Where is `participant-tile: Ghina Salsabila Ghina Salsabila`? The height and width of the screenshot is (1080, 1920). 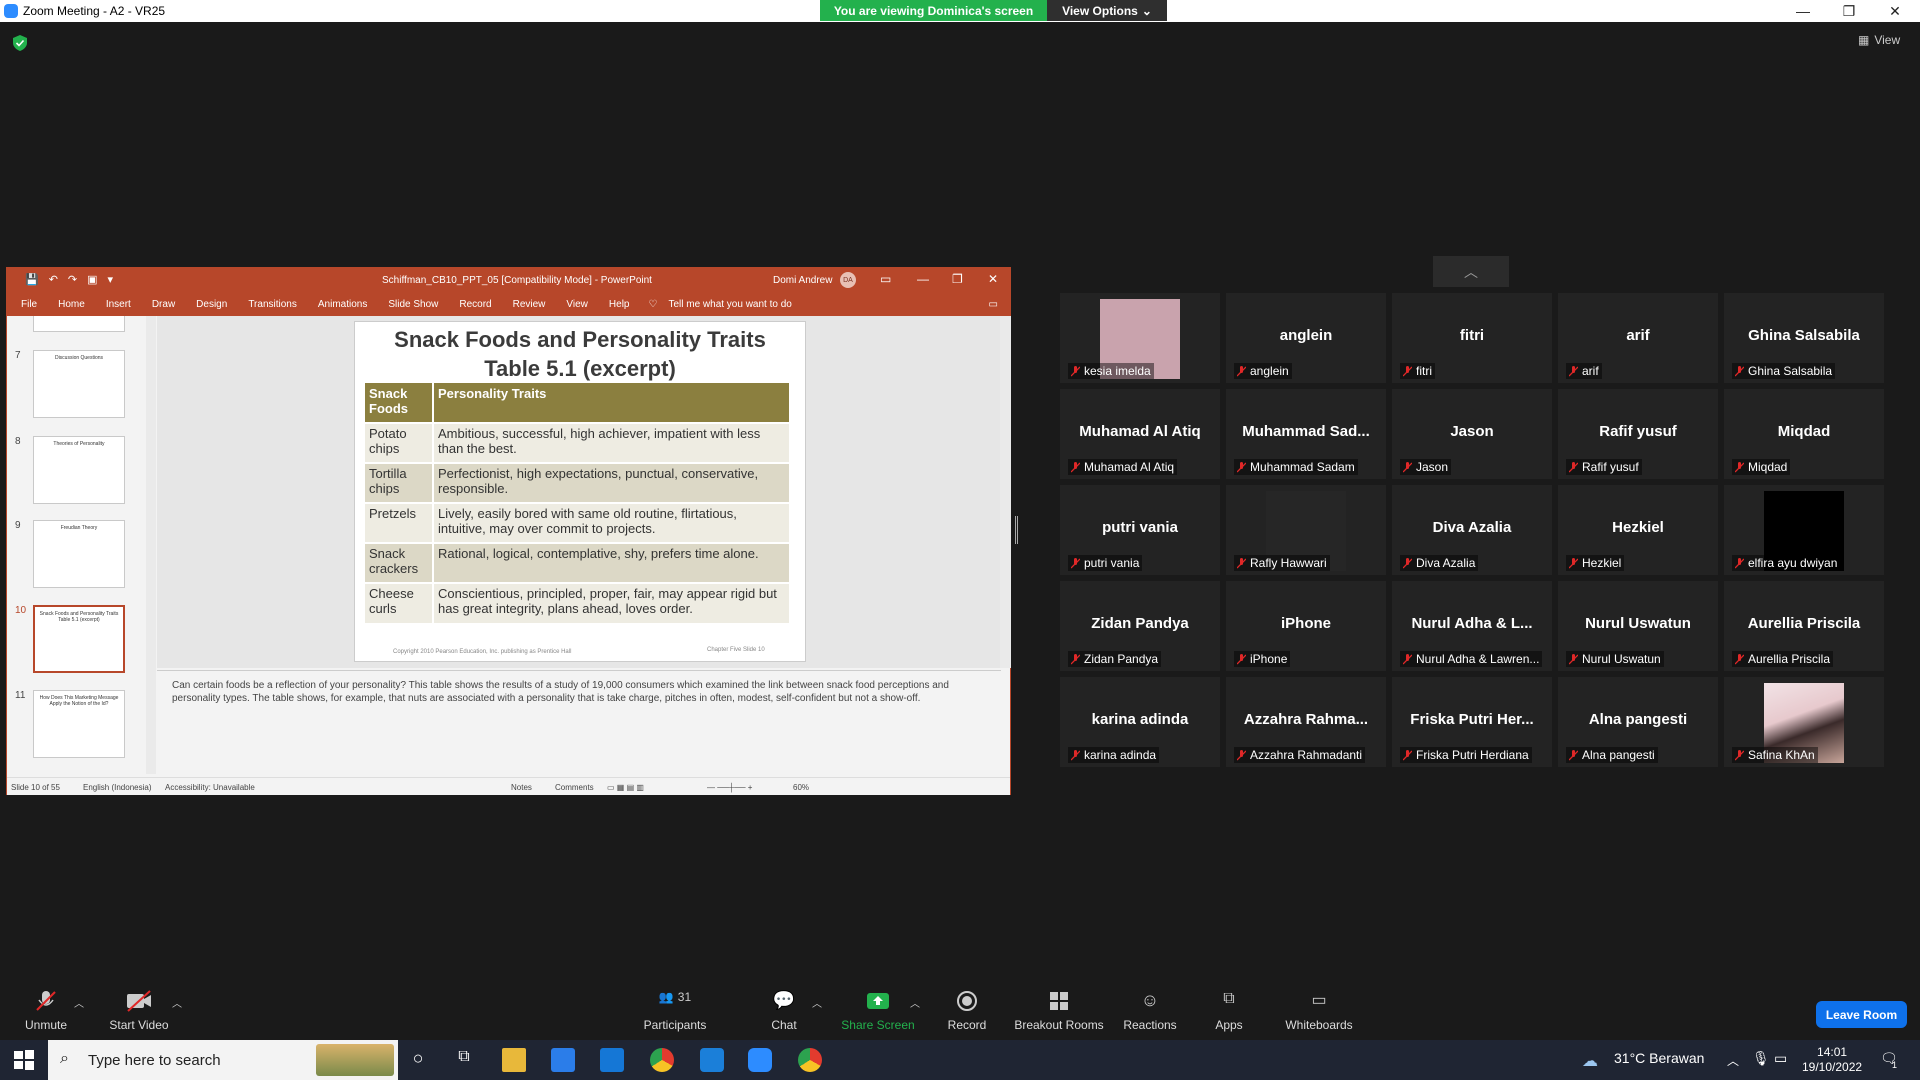
participant-tile: Ghina Salsabila Ghina Salsabila is located at coordinates (1804, 338).